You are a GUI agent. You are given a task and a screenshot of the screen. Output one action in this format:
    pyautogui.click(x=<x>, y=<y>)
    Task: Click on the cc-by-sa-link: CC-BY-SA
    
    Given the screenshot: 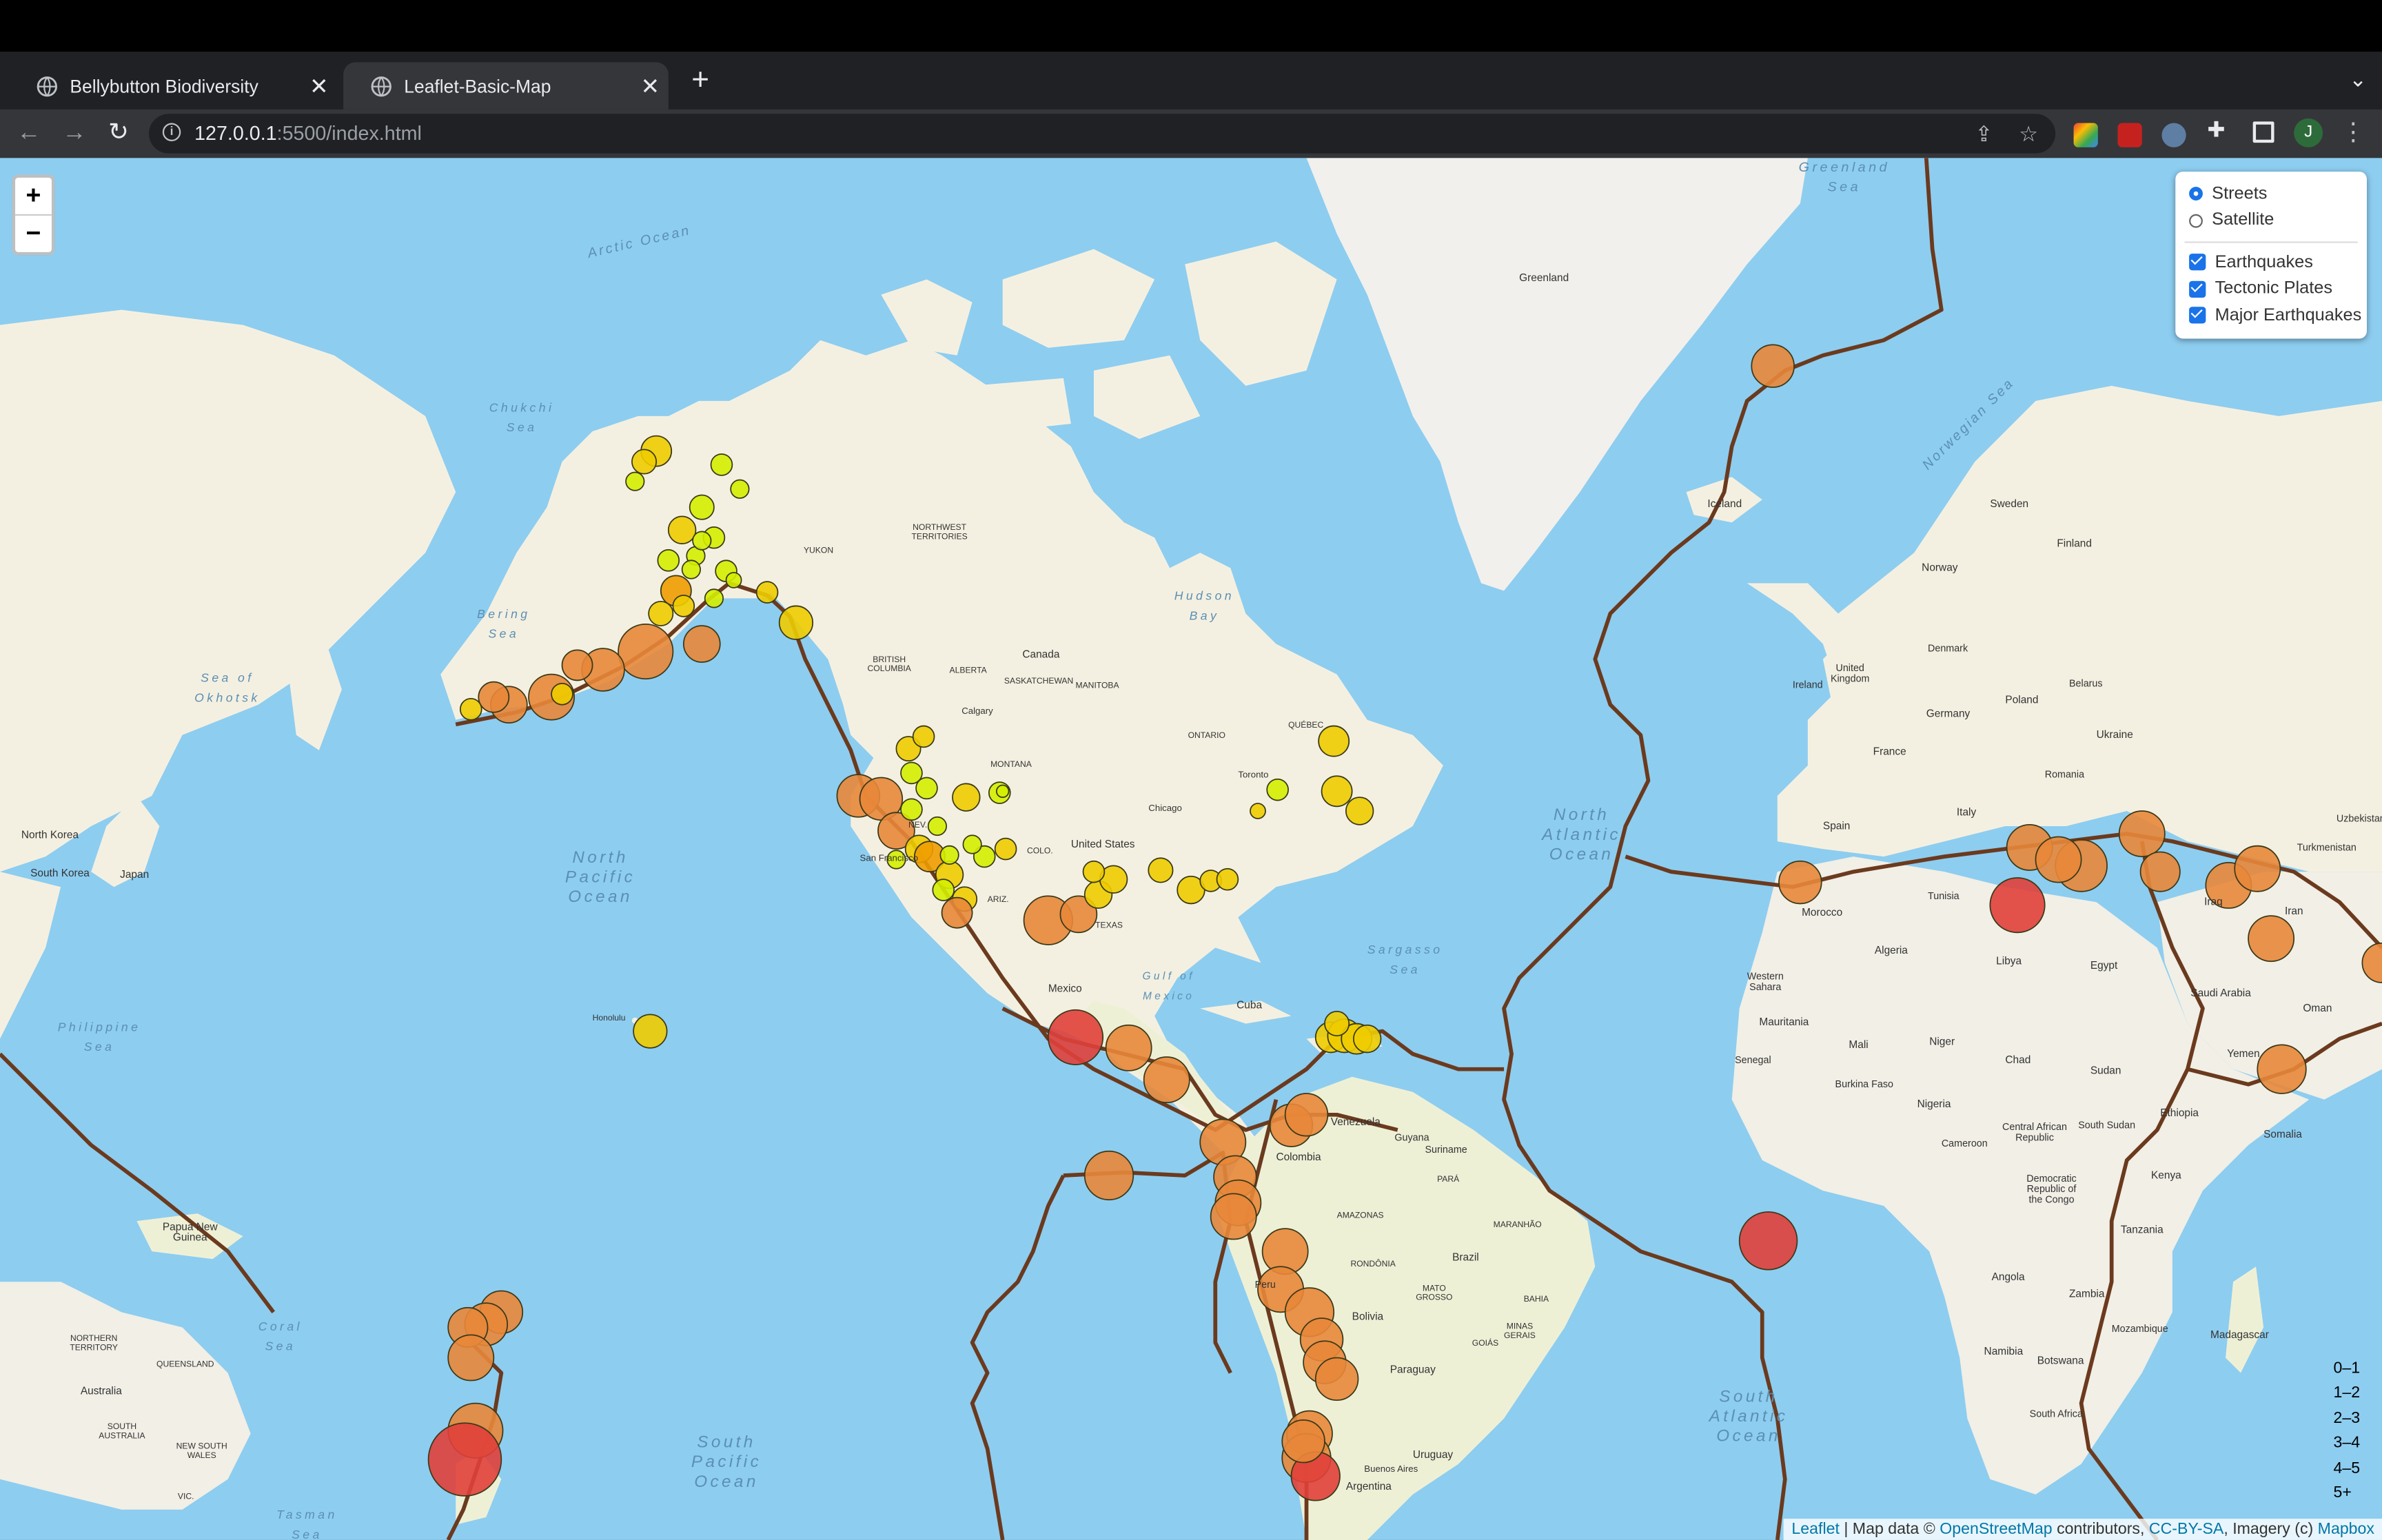 What is the action you would take?
    pyautogui.click(x=2186, y=1529)
    